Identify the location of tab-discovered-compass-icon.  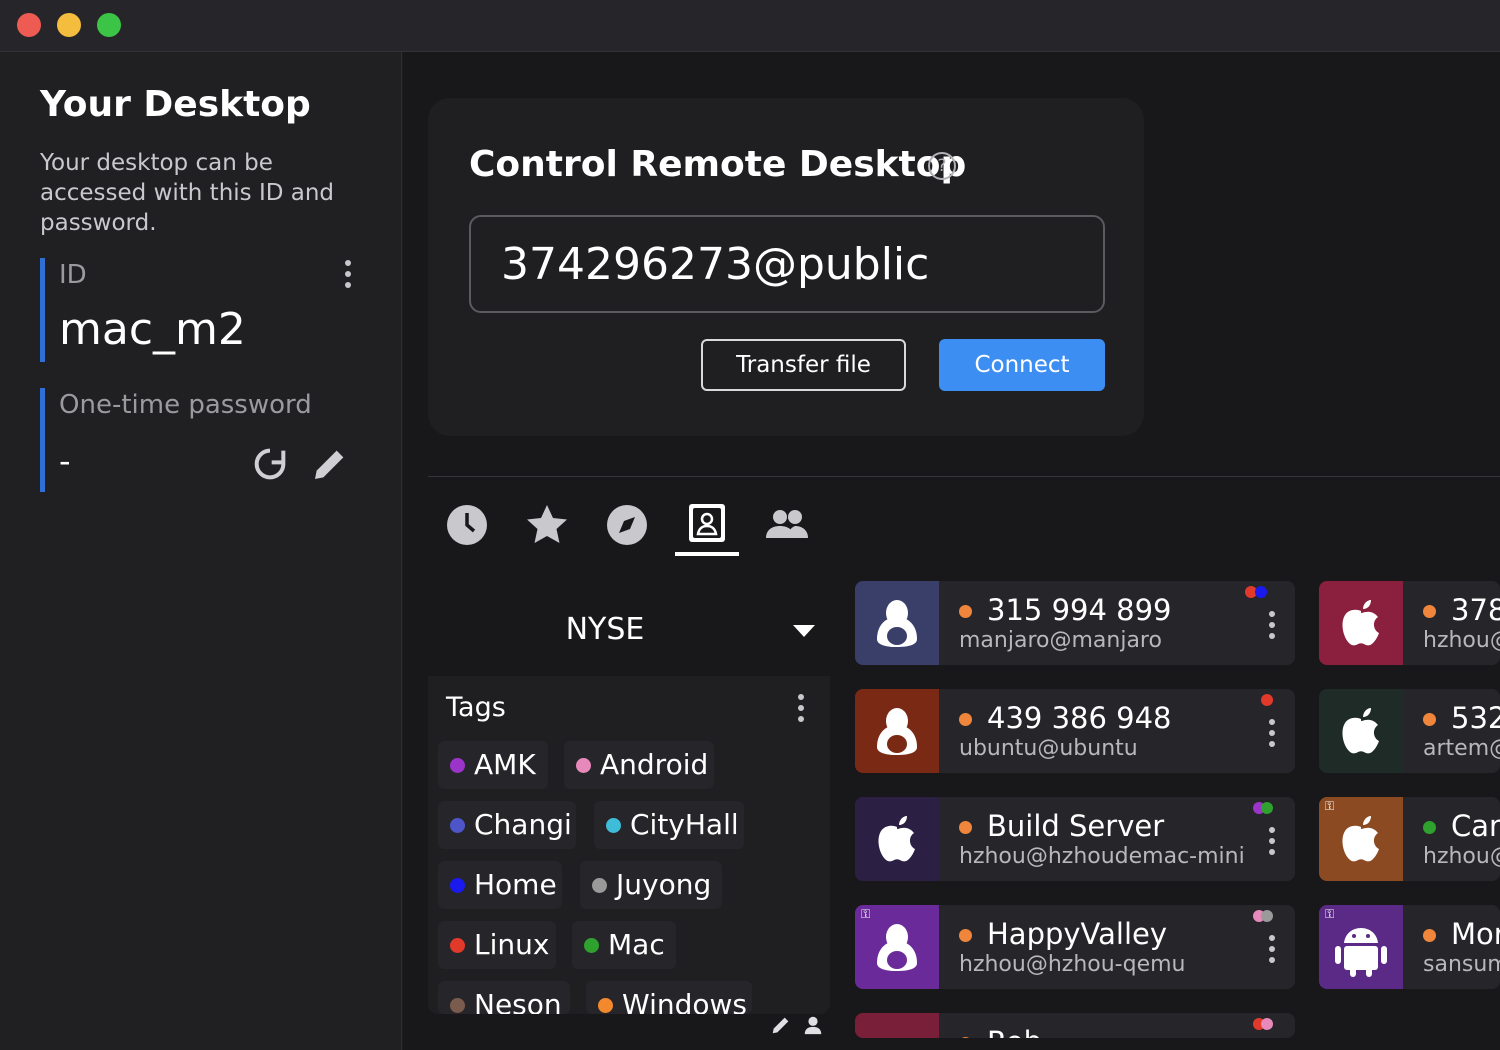
(627, 525).